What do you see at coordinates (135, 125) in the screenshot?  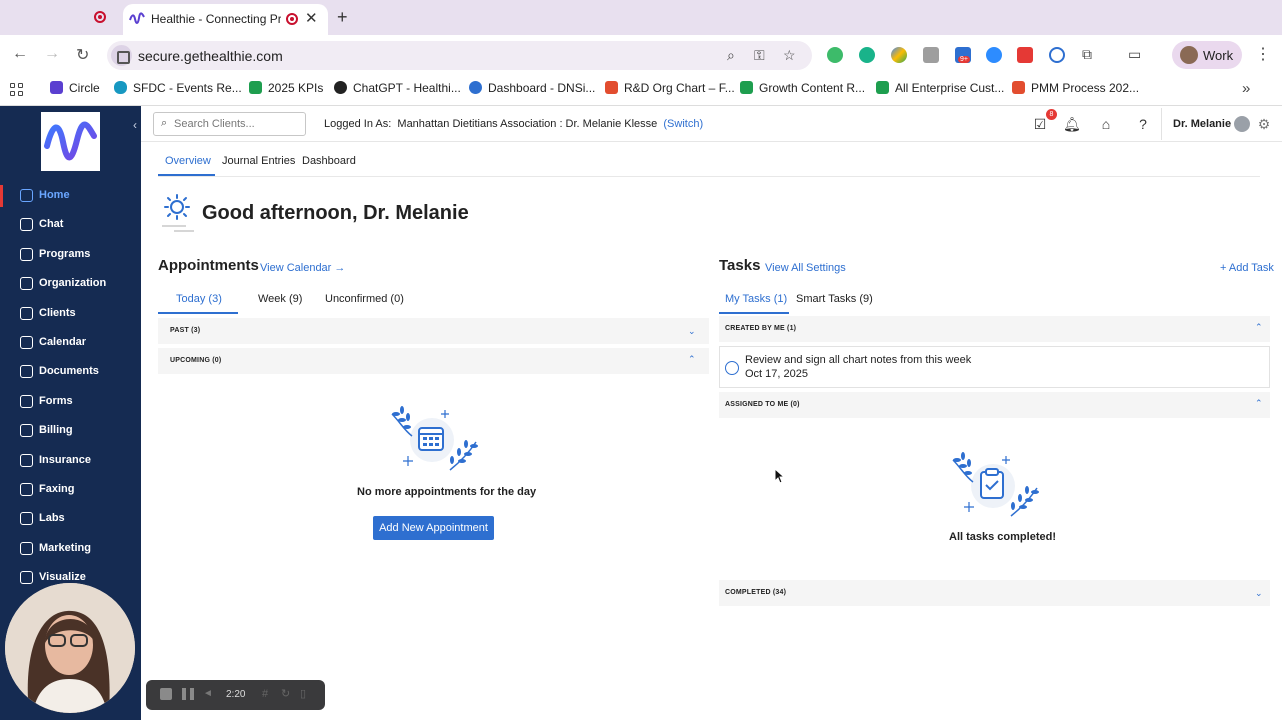 I see `collapse-sidebar-icon: ‹` at bounding box center [135, 125].